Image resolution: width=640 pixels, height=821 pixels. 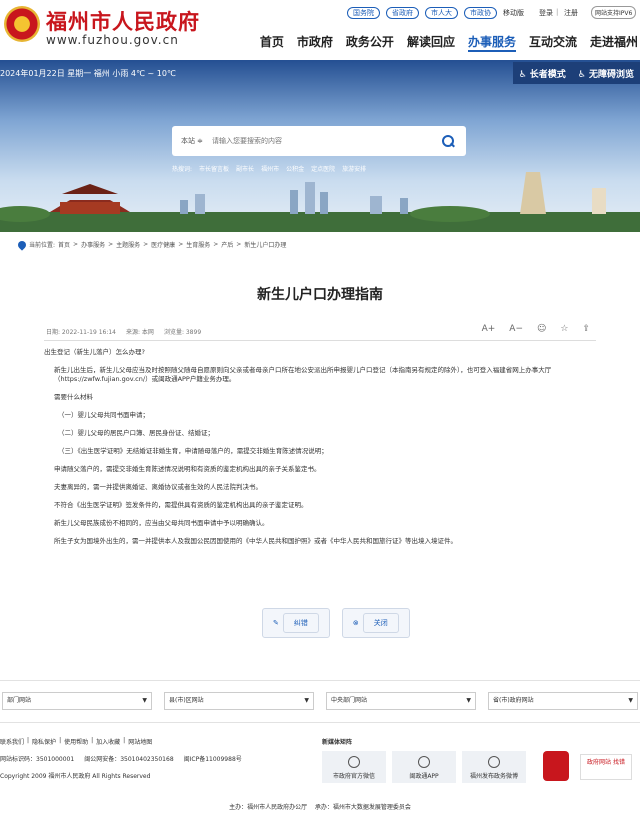 What do you see at coordinates (136, 433) in the screenshot?
I see `material-item: （二）婴儿父母的居民户口簿、居民身份证、结婚证；` at bounding box center [136, 433].